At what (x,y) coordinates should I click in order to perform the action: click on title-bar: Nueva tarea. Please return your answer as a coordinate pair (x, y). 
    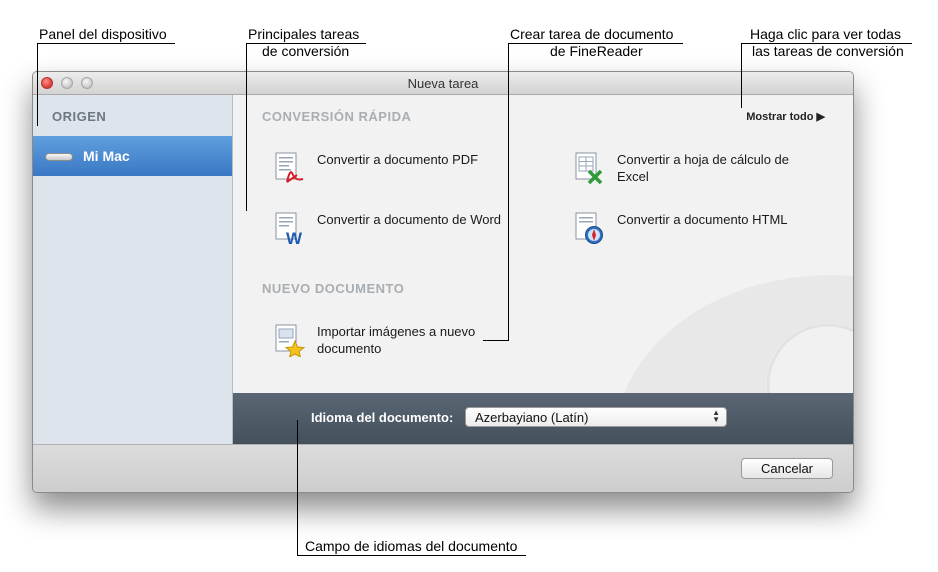
    Looking at the image, I should click on (443, 83).